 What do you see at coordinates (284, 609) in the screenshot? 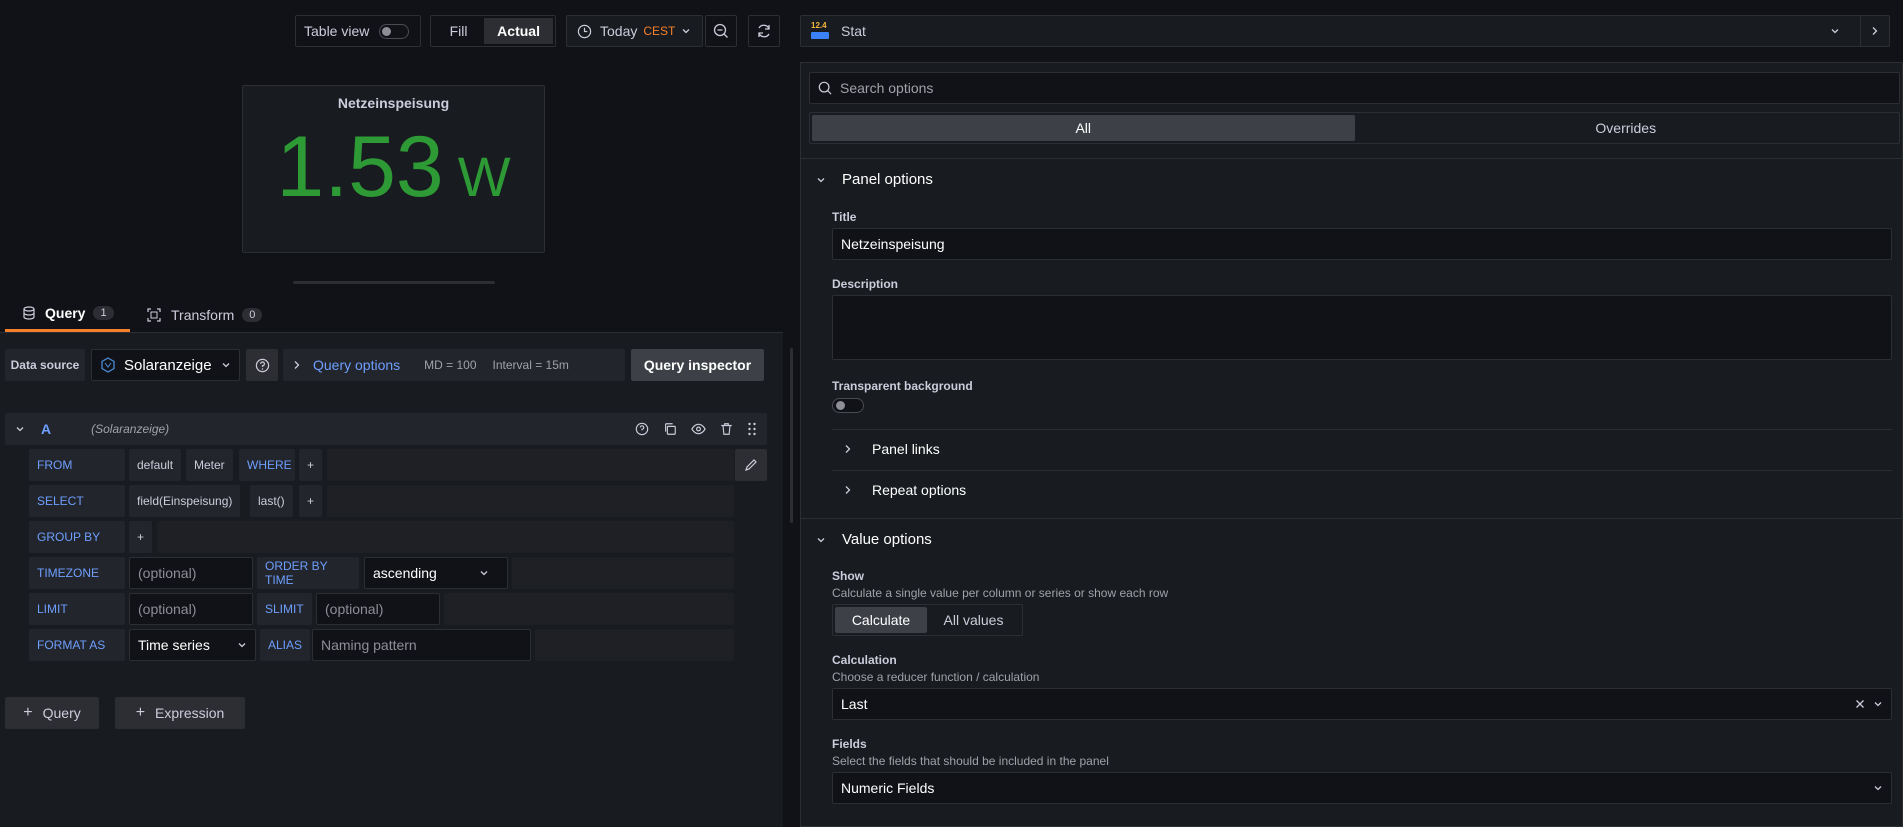
I see `slimit-keyword: SLIMIT` at bounding box center [284, 609].